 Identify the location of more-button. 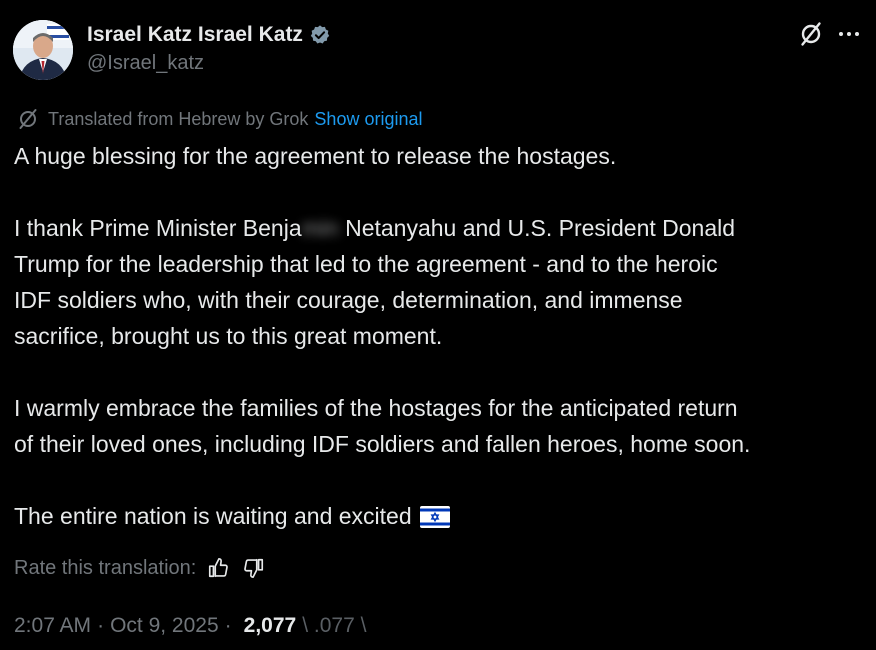
(849, 34).